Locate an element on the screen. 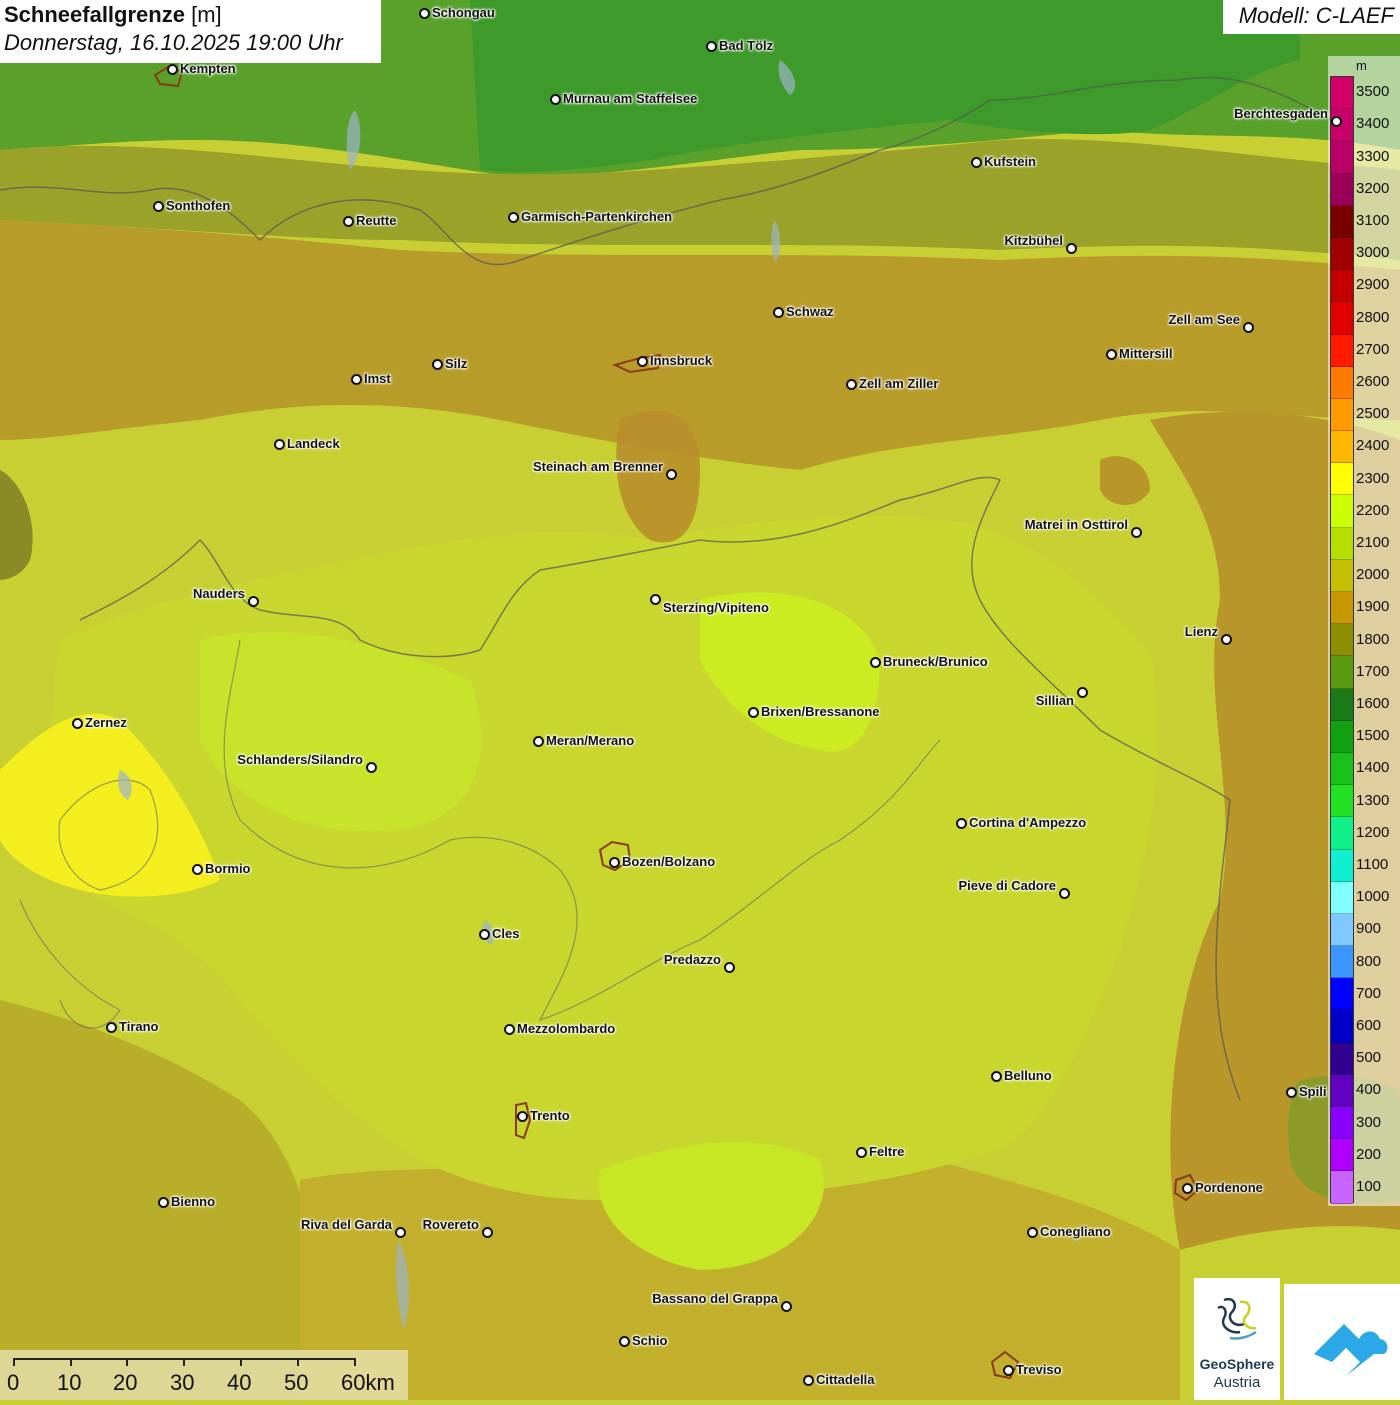 The height and width of the screenshot is (1405, 1400). city-label: Reutte is located at coordinates (376, 220).